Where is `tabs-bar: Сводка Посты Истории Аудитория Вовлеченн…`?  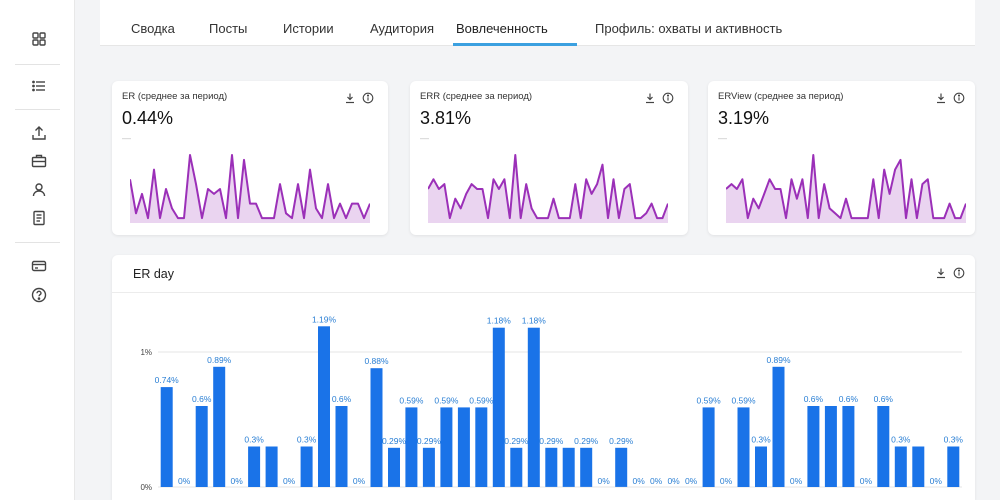
tabs-bar: Сводка Посты Истории Аудитория Вовлеченн… is located at coordinates (537, 23).